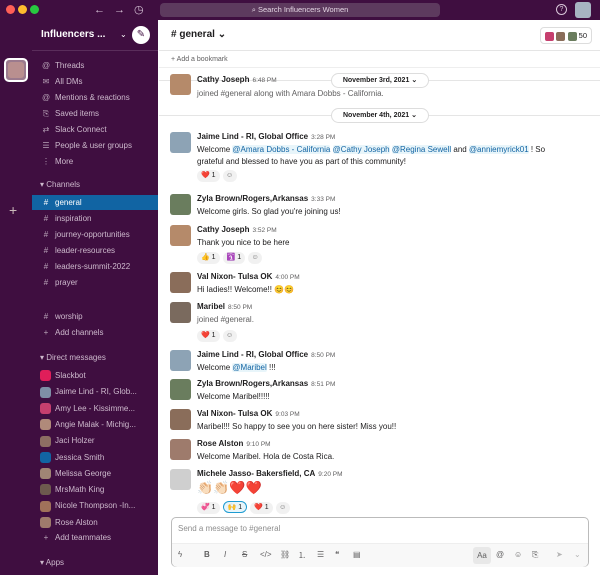 The width and height of the screenshot is (600, 575). What do you see at coordinates (285, 554) in the screenshot?
I see `link-icon: ⛓` at bounding box center [285, 554].